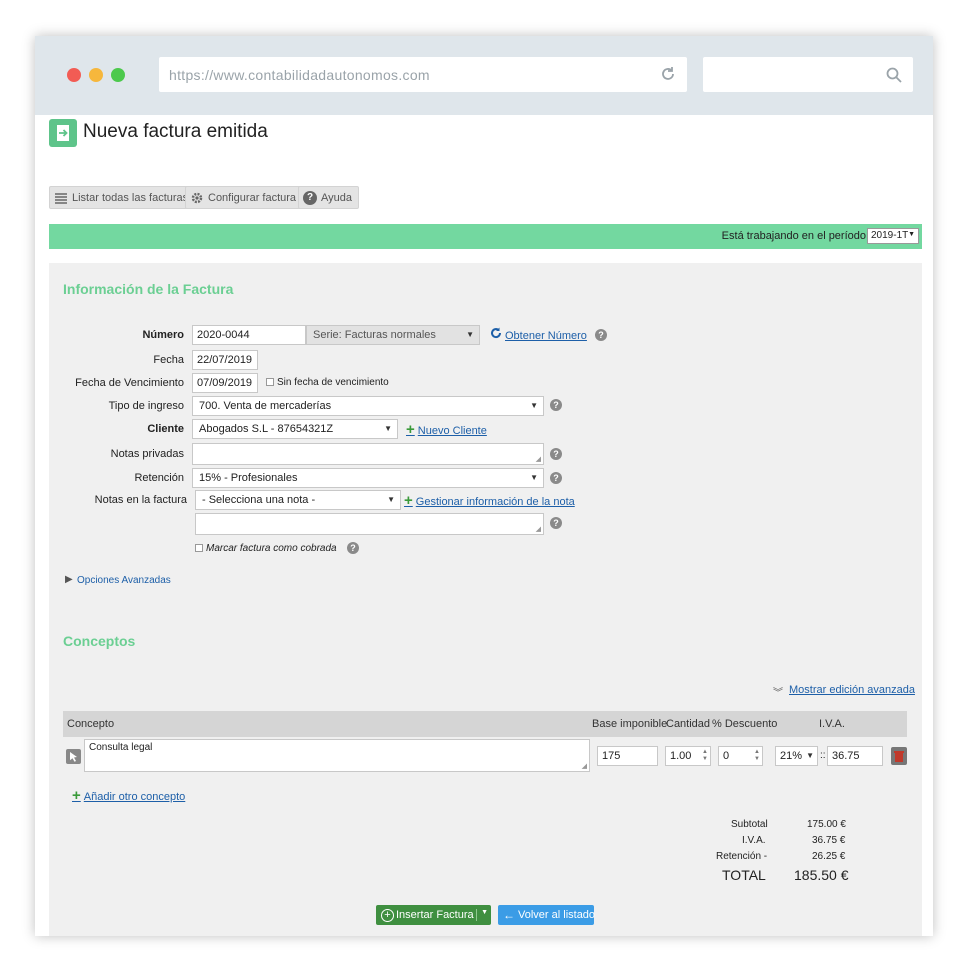 This screenshot has width=968, height=971. I want to click on back-to-list-button: ← Volver al listado, so click(547, 915).